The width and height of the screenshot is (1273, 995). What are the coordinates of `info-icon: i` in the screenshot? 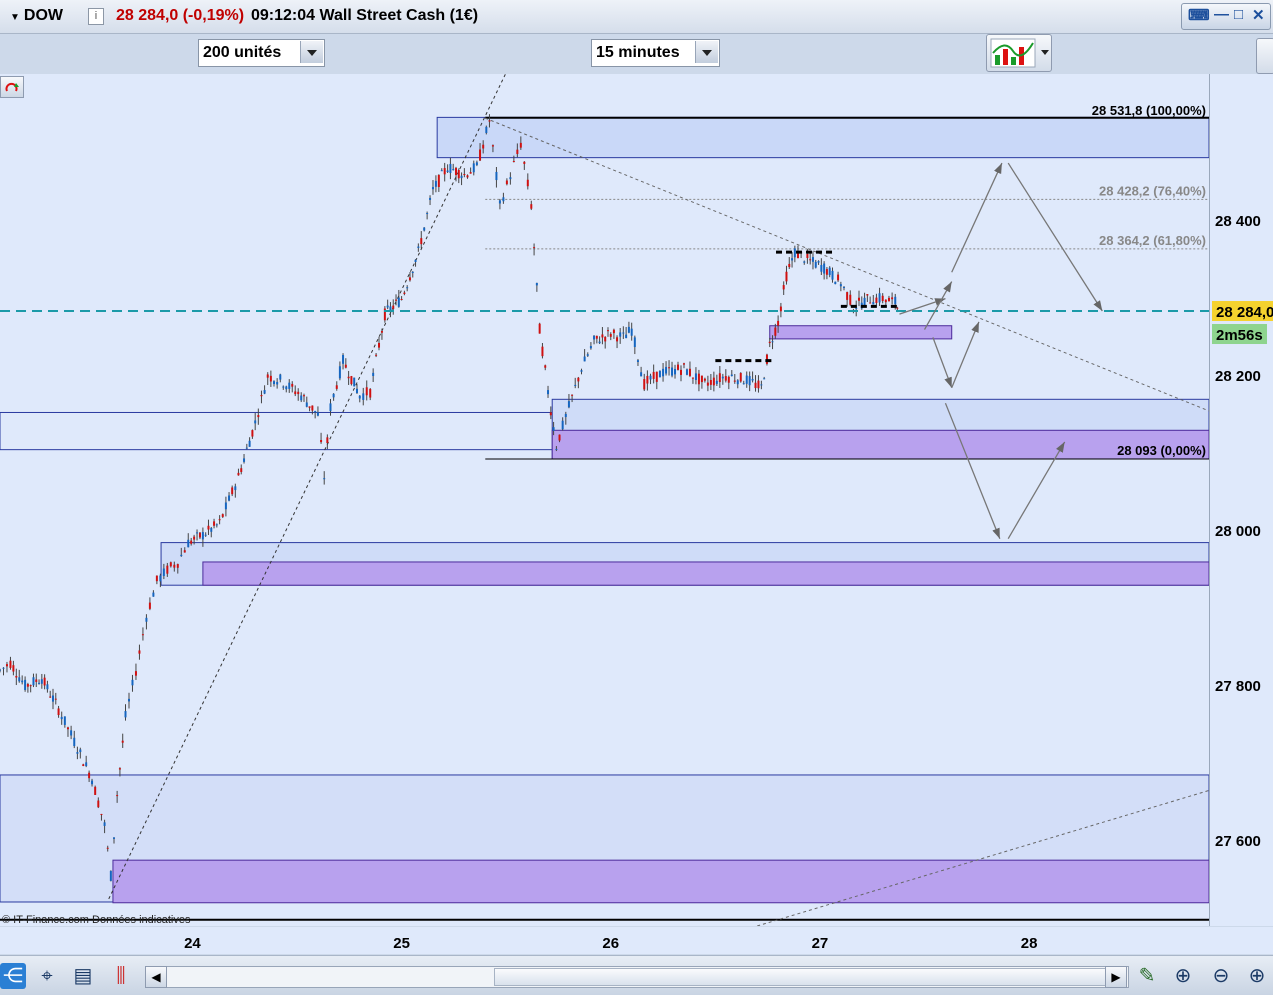 It's located at (96, 16).